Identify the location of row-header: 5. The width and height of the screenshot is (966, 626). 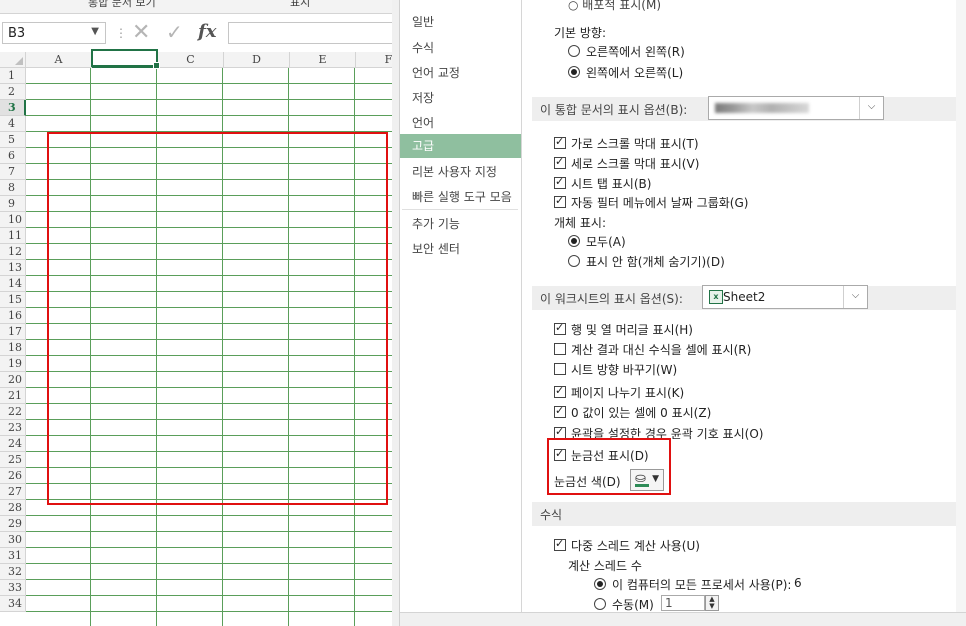
(13, 140).